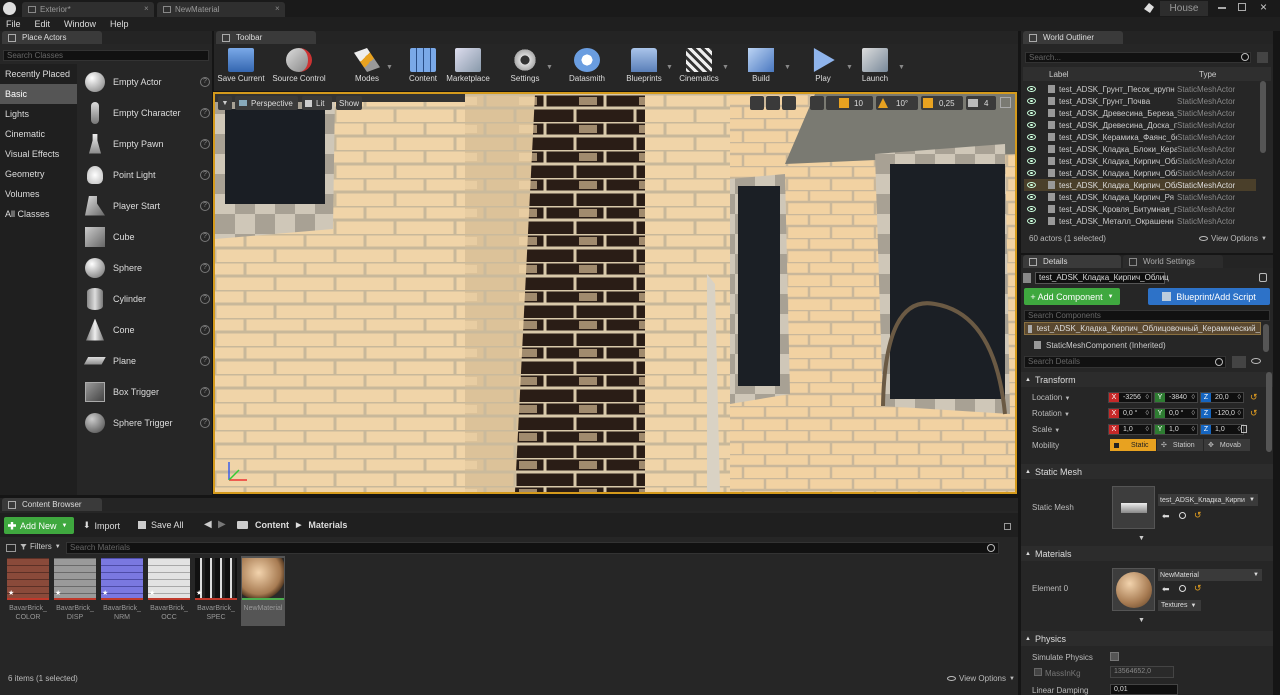  I want to click on category-all-classes: All Classes, so click(38, 214).